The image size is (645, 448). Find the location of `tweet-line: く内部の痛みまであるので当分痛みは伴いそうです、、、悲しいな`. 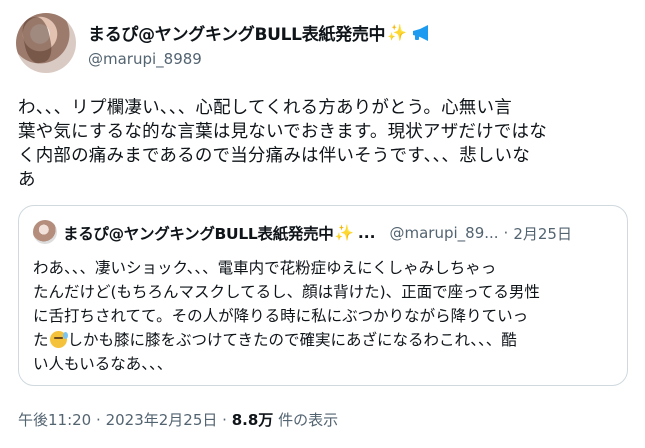

tweet-line: く内部の痛みまであるので当分痛みは伴いそうです、、、悲しいな is located at coordinates (274, 156).